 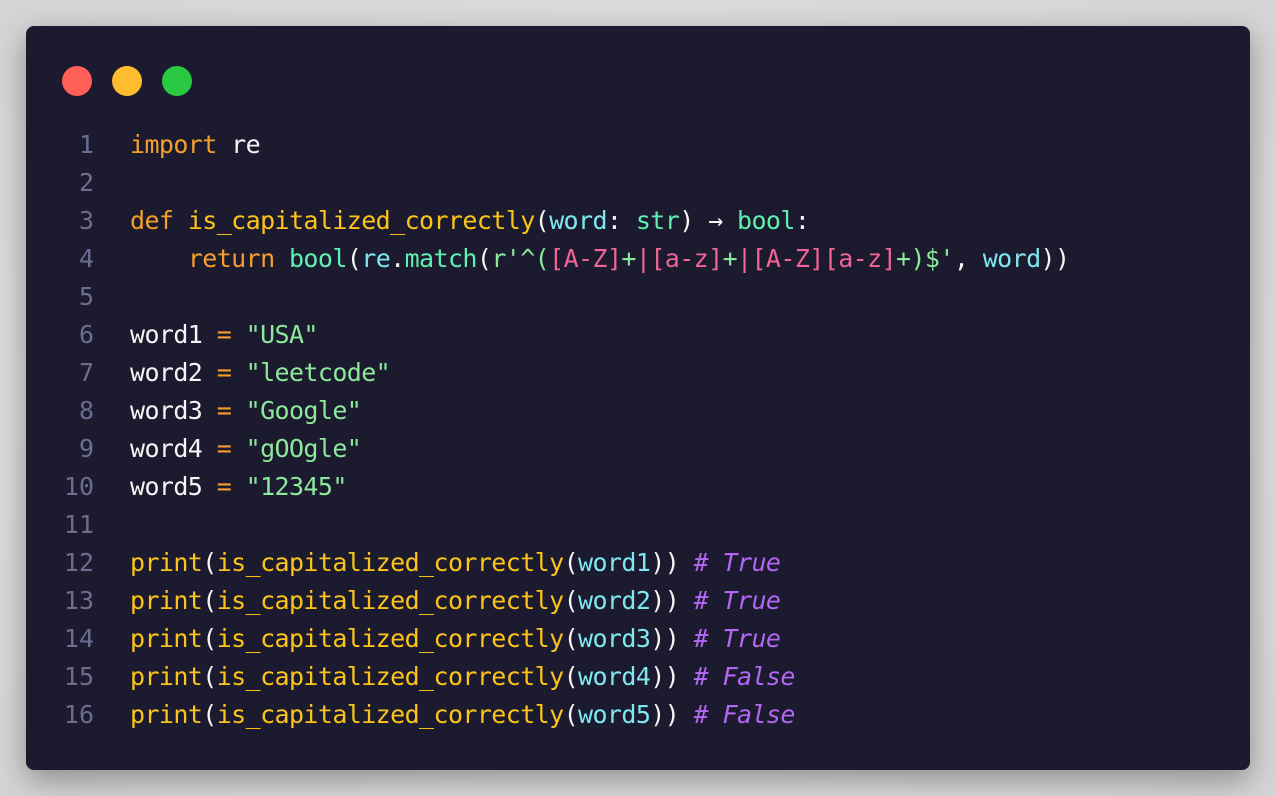 What do you see at coordinates (86, 372) in the screenshot?
I see `line-number: 7` at bounding box center [86, 372].